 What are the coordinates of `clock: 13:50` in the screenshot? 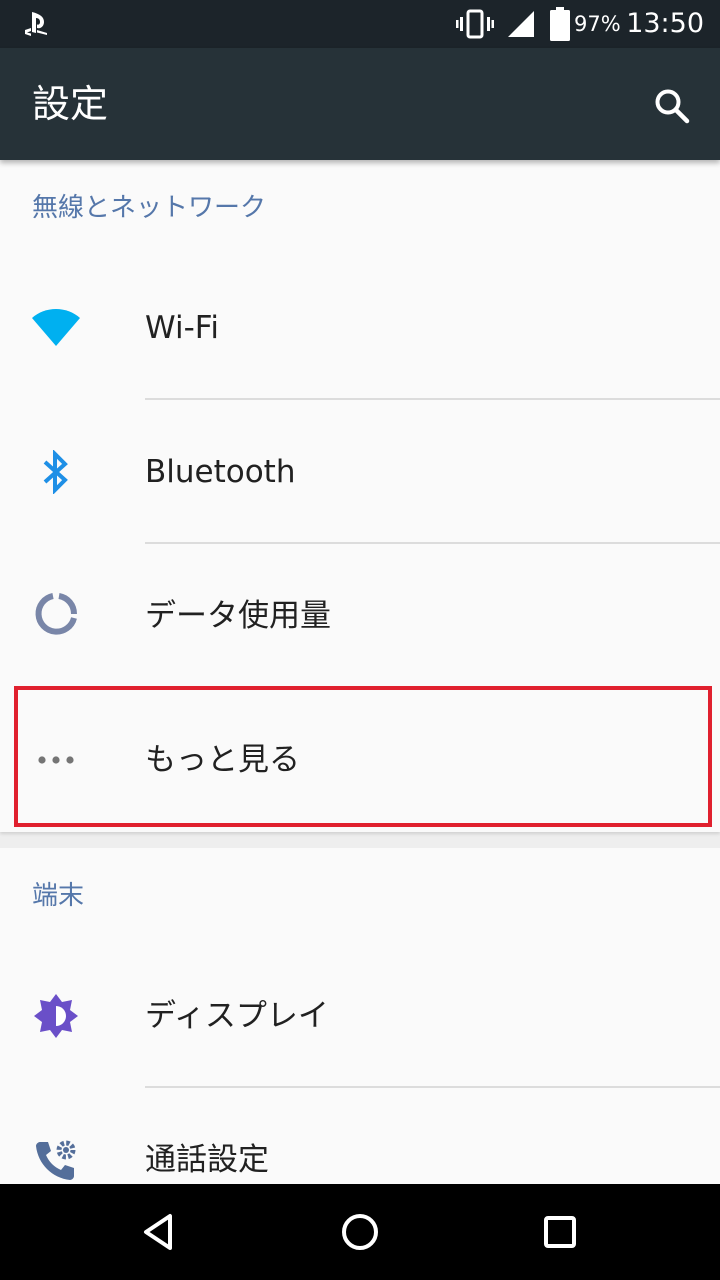 It's located at (665, 23).